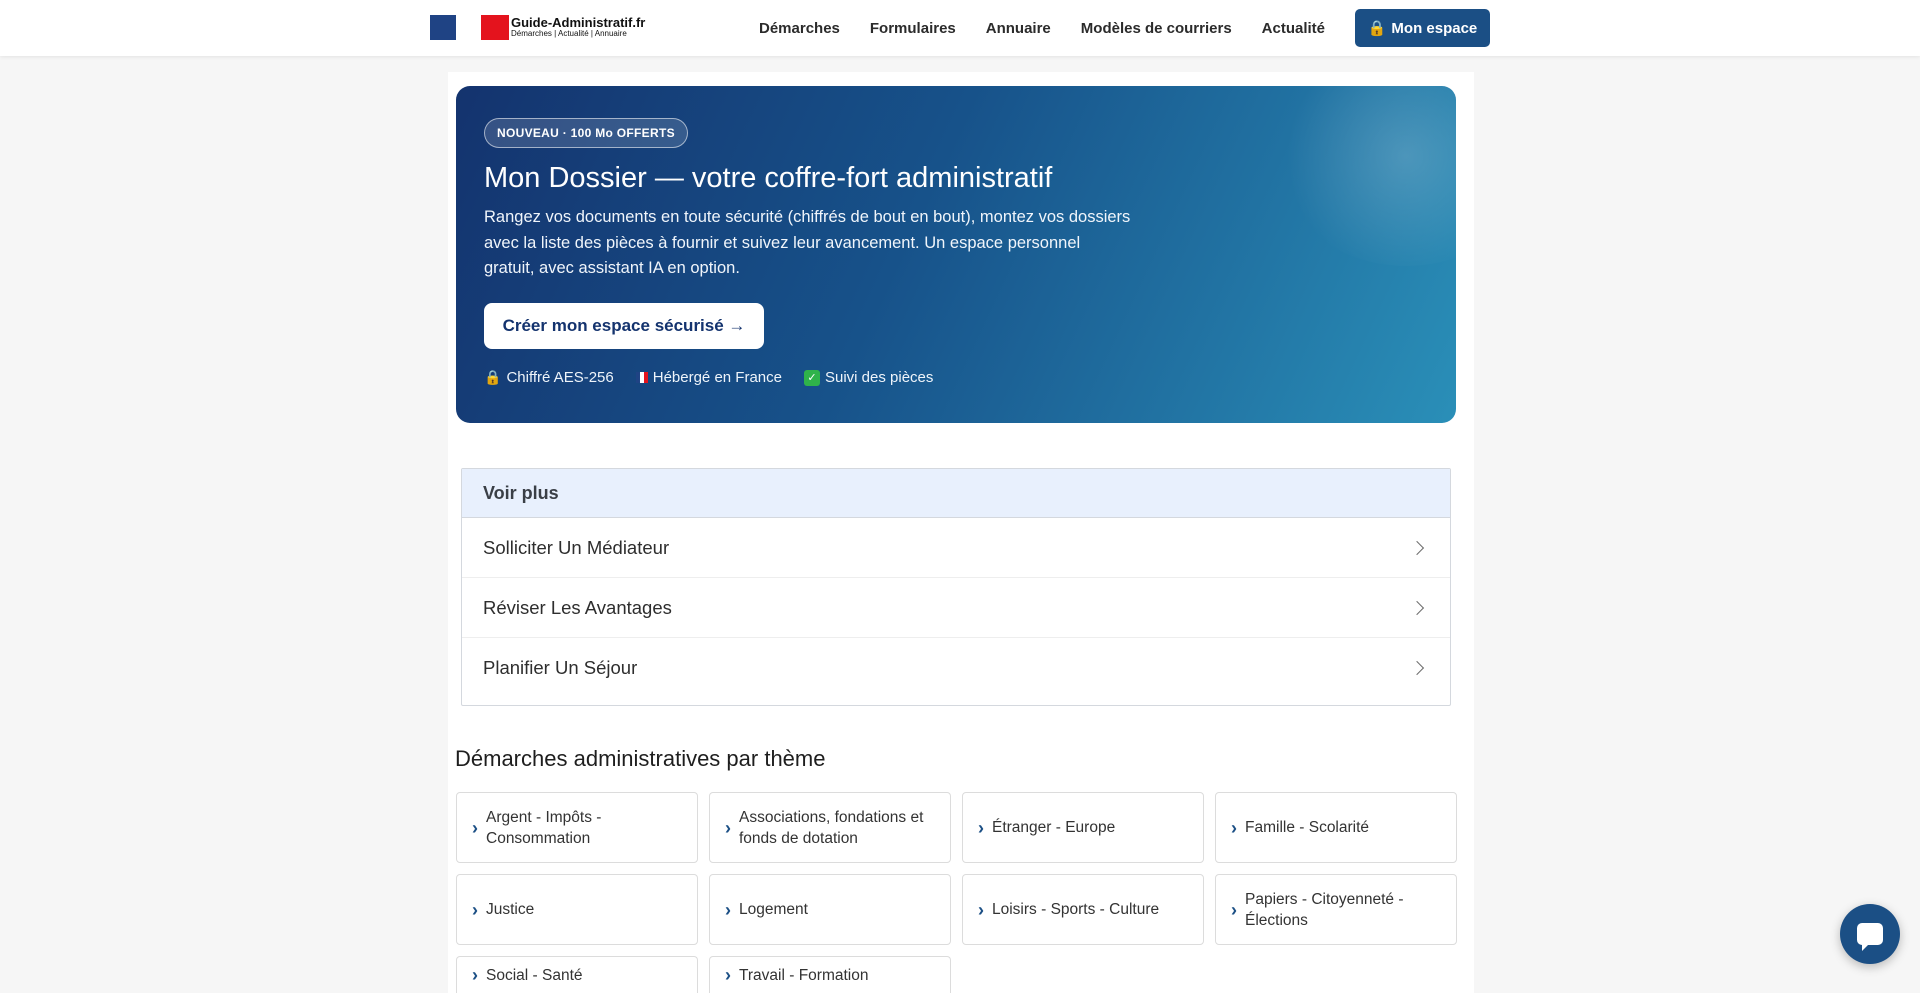  What do you see at coordinates (1324, 909) in the screenshot?
I see `theme-label: Papiers - Citoyenneté - Élections` at bounding box center [1324, 909].